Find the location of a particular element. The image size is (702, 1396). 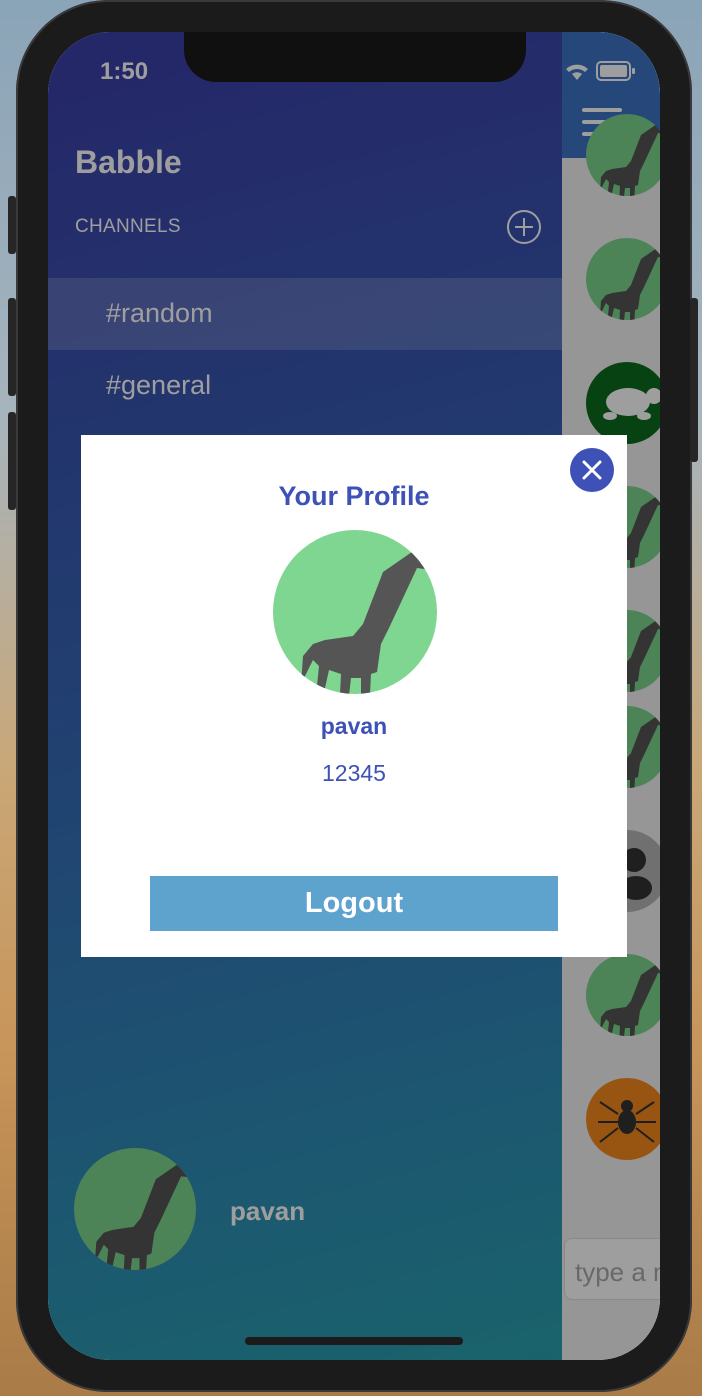

volume-up-button is located at coordinates (12, 347).